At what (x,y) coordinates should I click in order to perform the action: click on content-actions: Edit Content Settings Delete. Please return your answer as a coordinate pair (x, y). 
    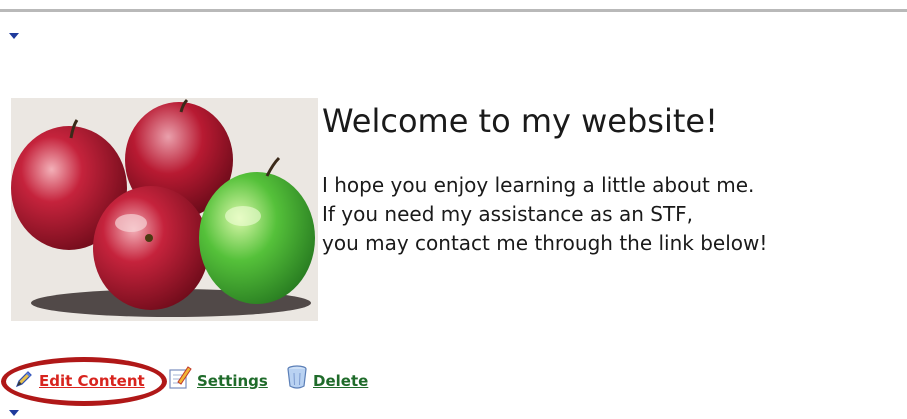
    Looking at the image, I should click on (210, 380).